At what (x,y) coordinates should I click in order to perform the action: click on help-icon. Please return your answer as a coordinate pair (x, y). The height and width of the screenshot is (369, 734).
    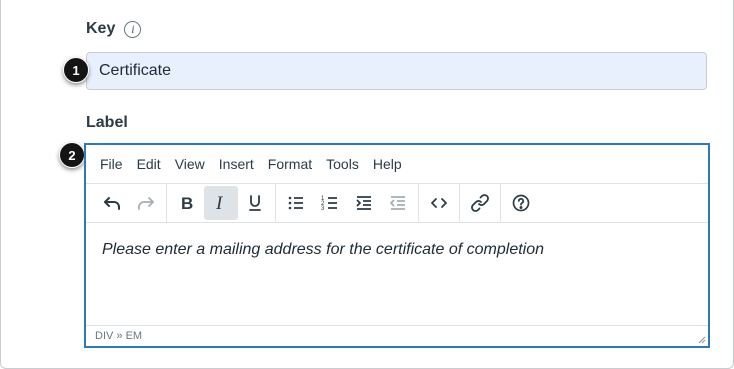
    Looking at the image, I should click on (521, 203).